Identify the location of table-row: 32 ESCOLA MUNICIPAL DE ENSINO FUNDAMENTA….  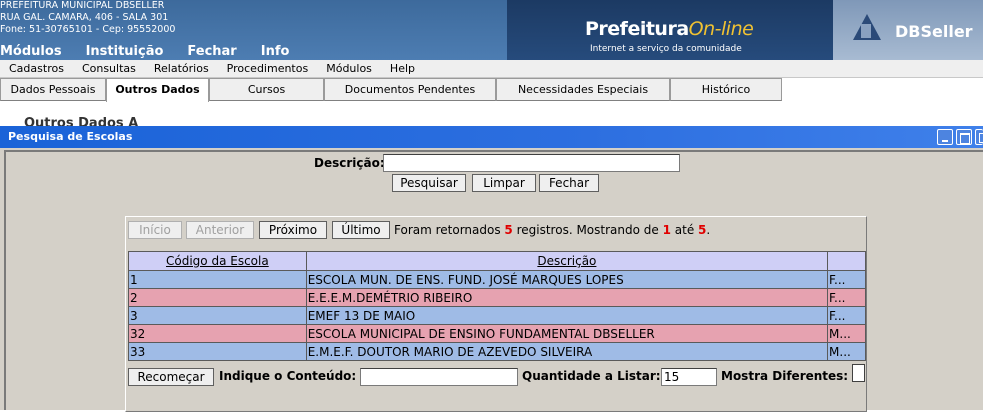
(497, 333).